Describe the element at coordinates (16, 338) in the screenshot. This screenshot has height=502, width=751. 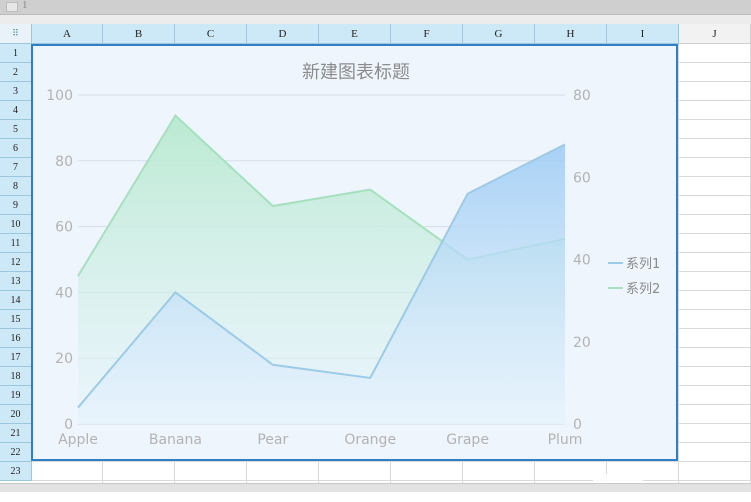
I see `row-header-16: 16` at that location.